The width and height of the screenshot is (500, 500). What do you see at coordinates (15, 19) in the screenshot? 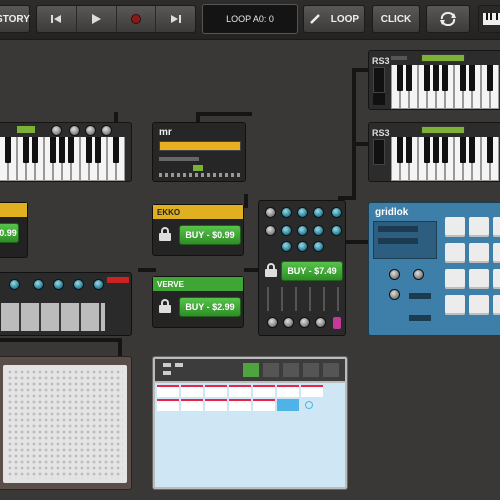
I see `history-button: STORY` at bounding box center [15, 19].